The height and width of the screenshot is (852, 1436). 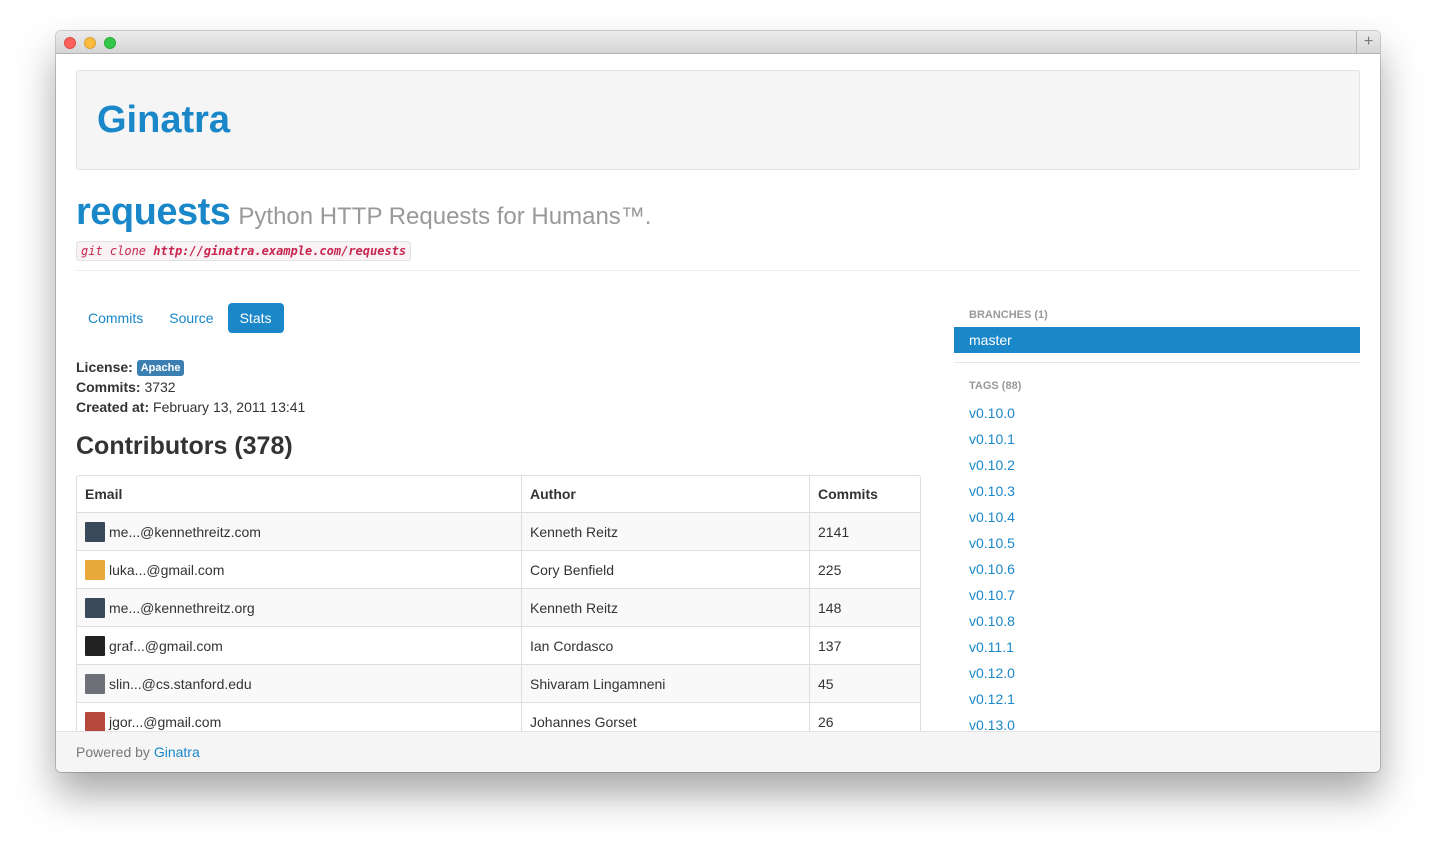 What do you see at coordinates (1157, 699) in the screenshot?
I see `tag-item: v0.12.1` at bounding box center [1157, 699].